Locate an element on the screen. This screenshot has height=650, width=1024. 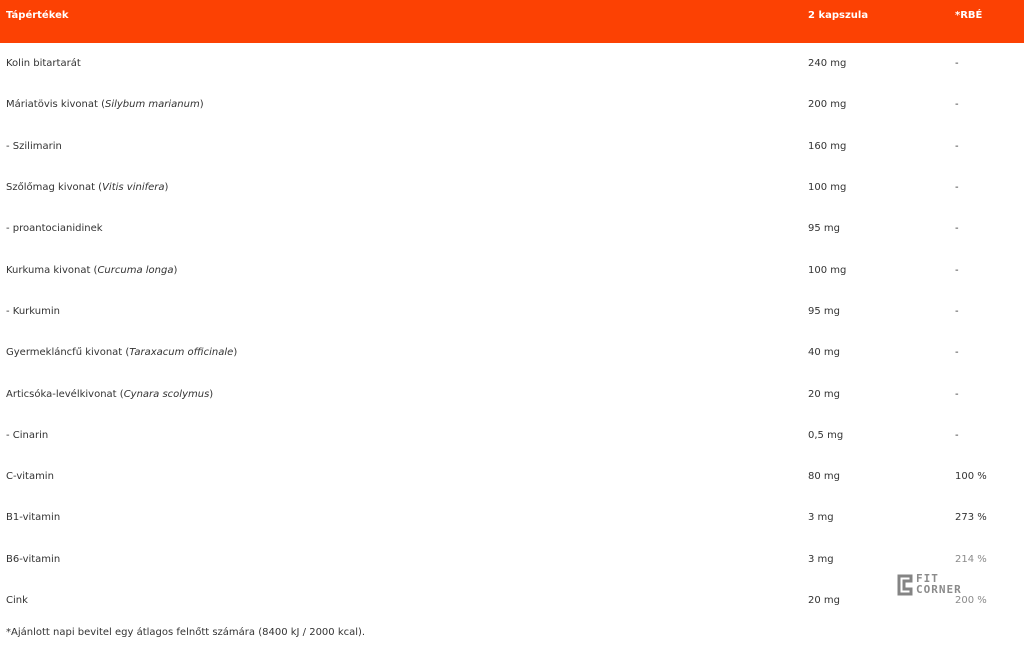
ingredient-amount: 20 mg is located at coordinates (824, 394).